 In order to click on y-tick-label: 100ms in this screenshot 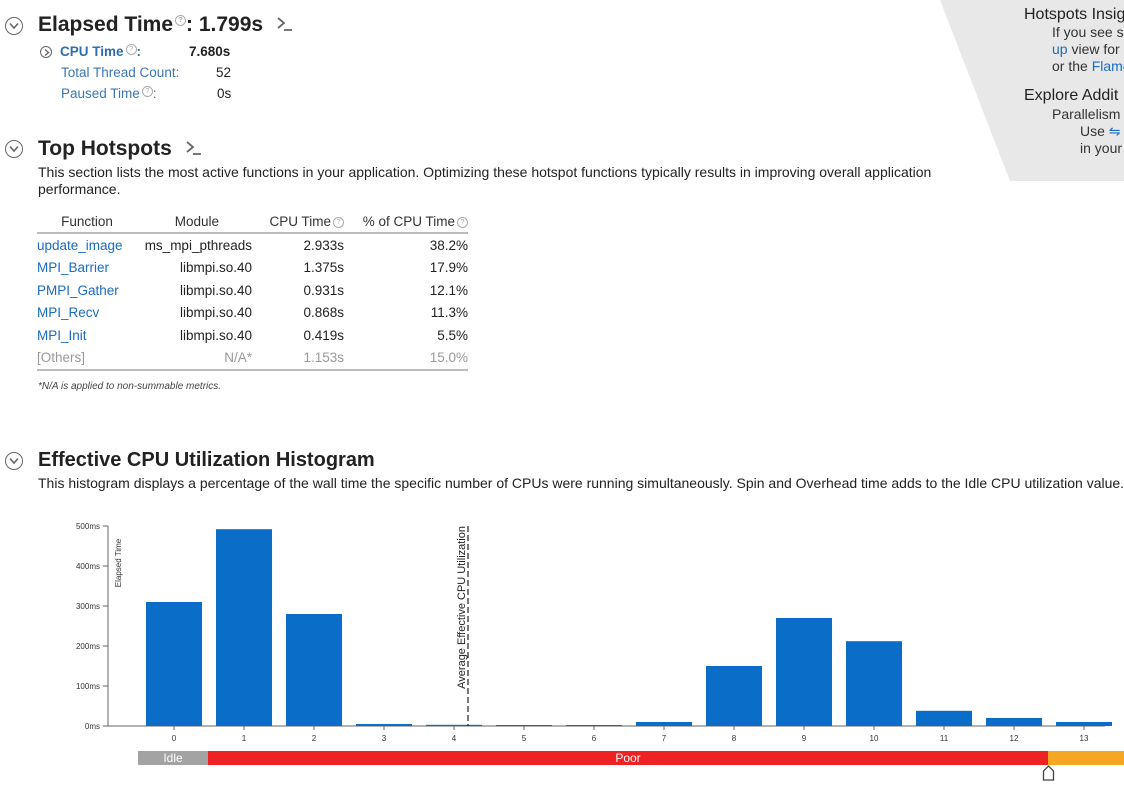, I will do `click(88, 686)`.